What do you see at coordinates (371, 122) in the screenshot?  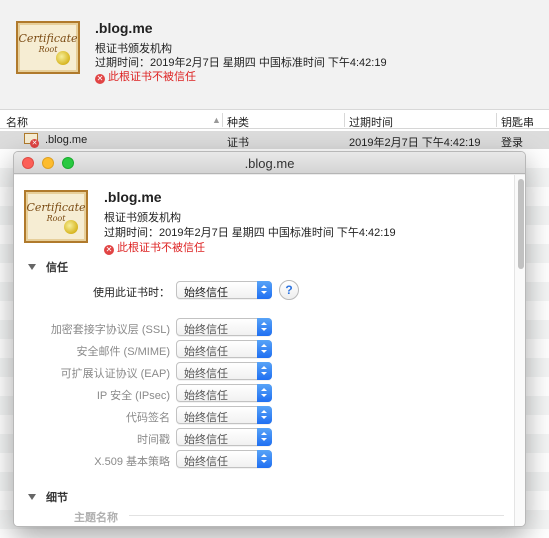 I see `column-expires: 过期时间` at bounding box center [371, 122].